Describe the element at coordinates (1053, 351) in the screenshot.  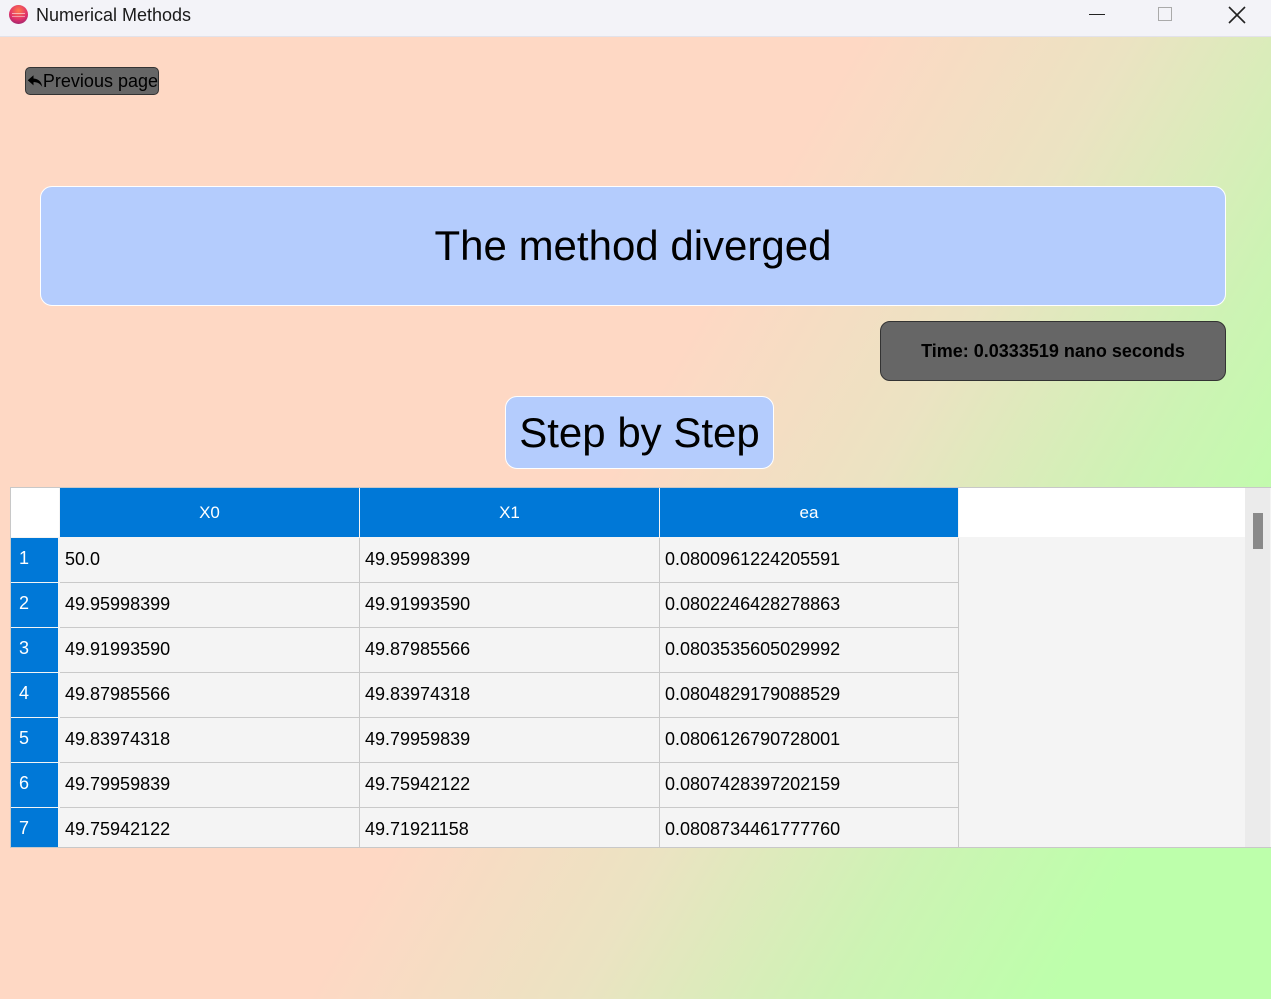
I see `time-display: Time: 0.0333519 nano seconds` at that location.